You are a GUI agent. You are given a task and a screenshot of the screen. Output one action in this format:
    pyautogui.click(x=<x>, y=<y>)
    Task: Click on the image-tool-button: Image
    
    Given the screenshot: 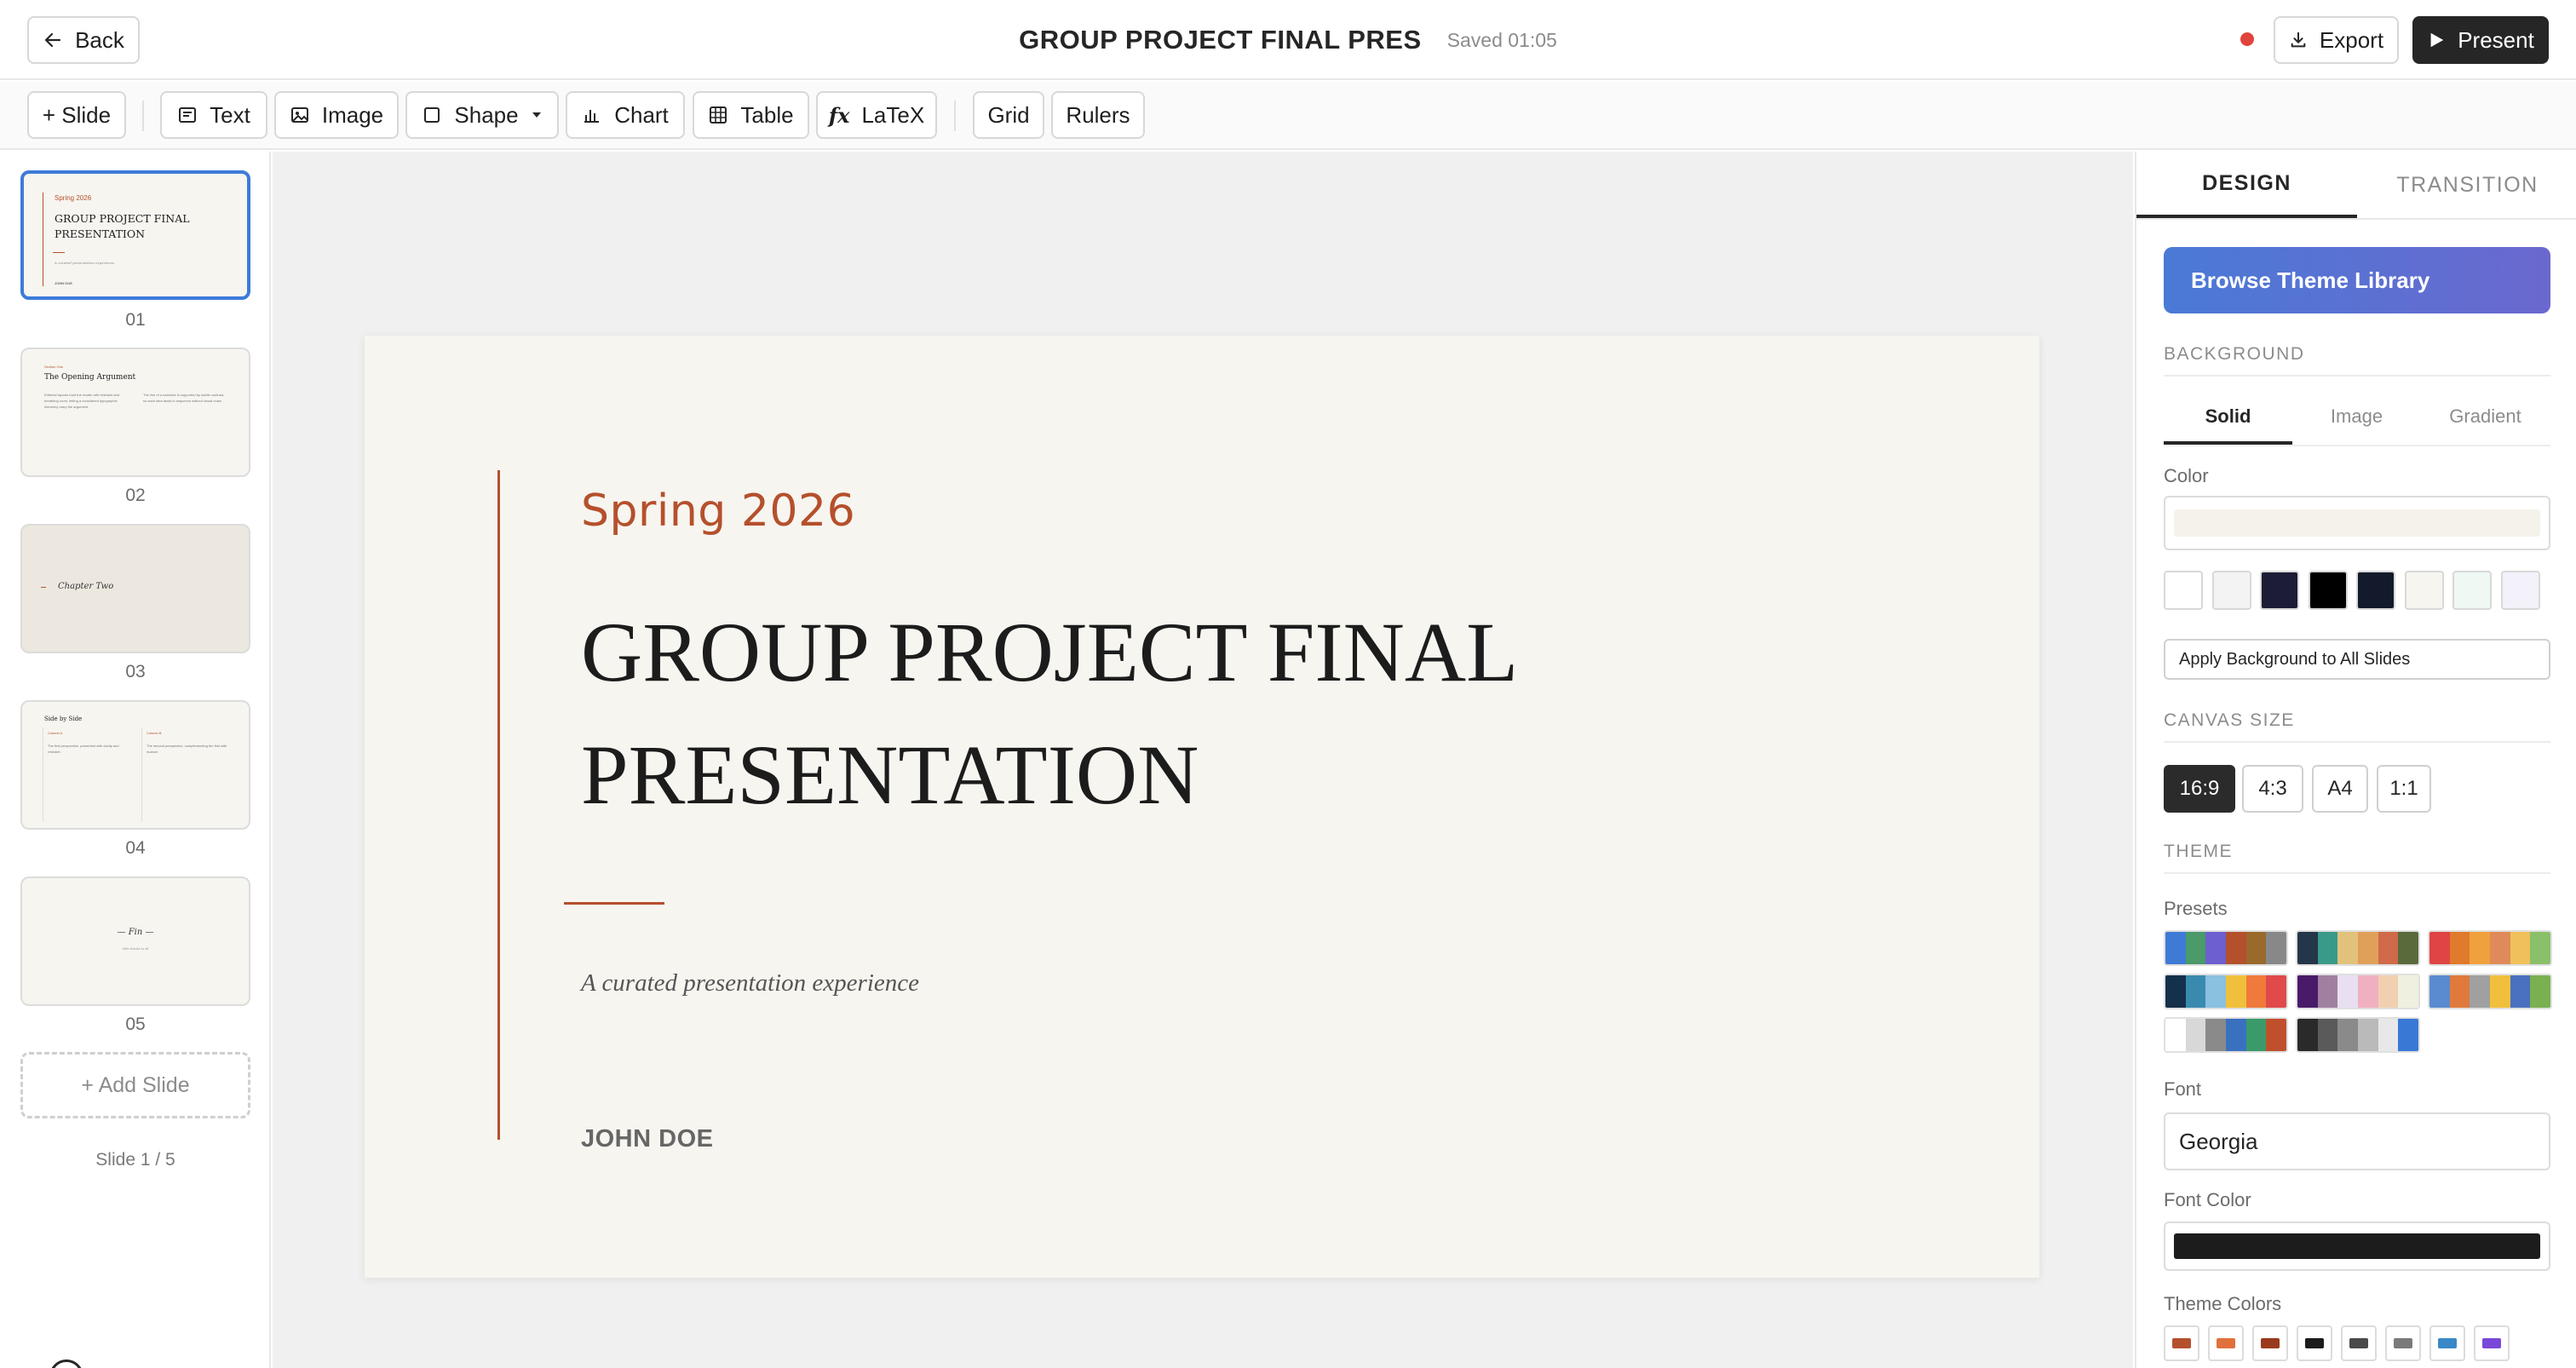 What is the action you would take?
    pyautogui.click(x=336, y=115)
    